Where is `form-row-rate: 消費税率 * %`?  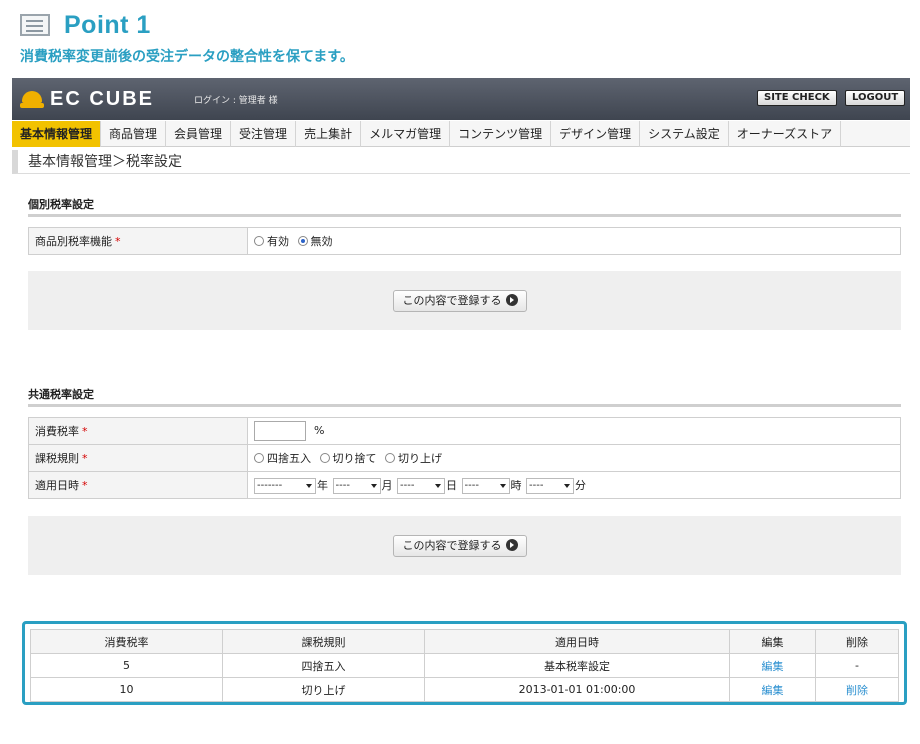
form-row-rate: 消費税率 * % is located at coordinates (464, 431).